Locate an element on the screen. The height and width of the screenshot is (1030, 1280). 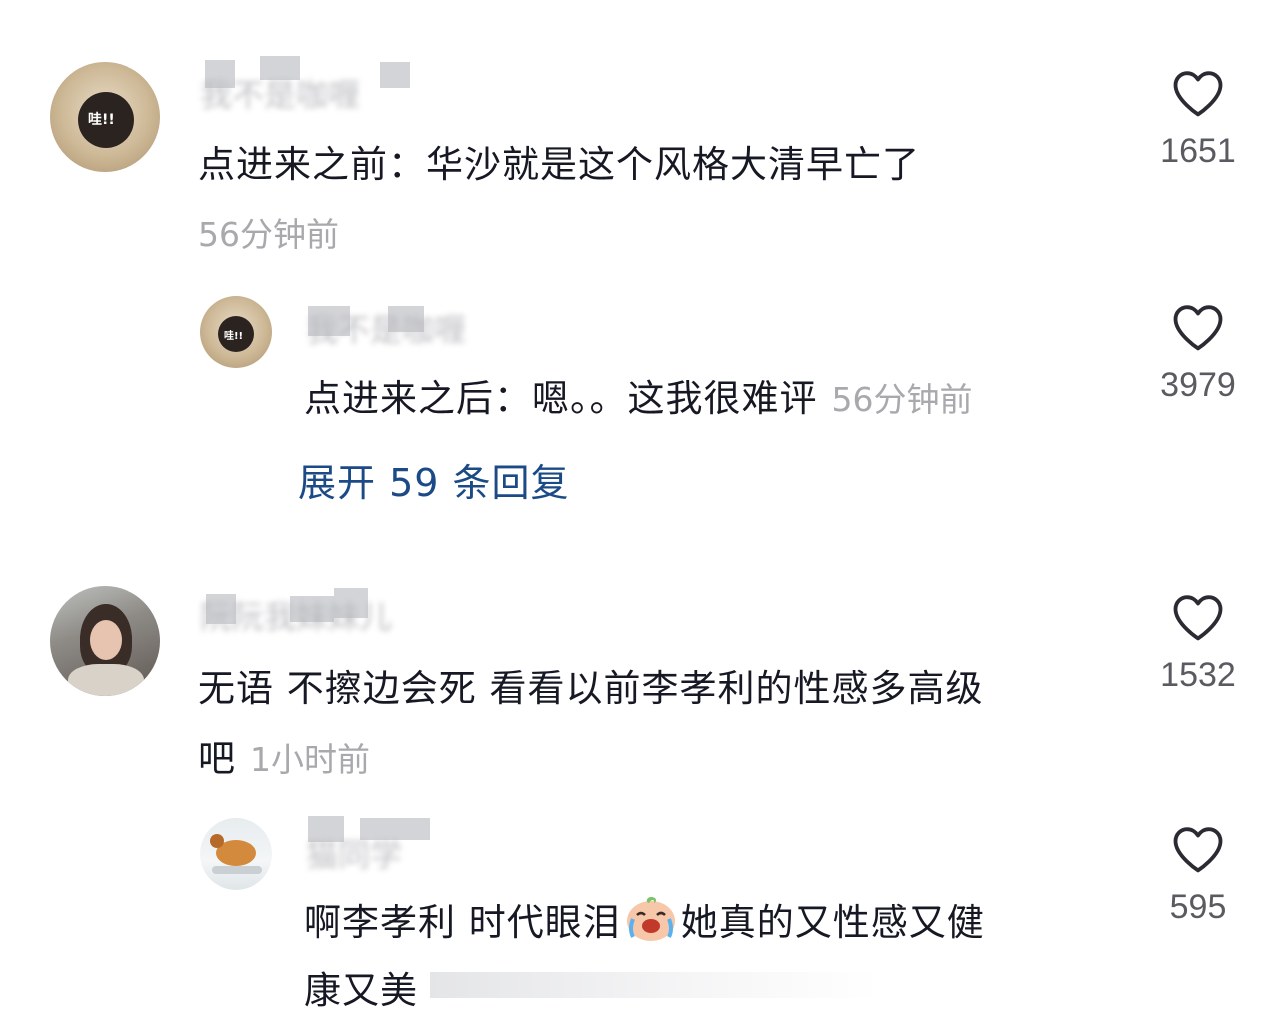
like-button: 1651 is located at coordinates (1198, 119).